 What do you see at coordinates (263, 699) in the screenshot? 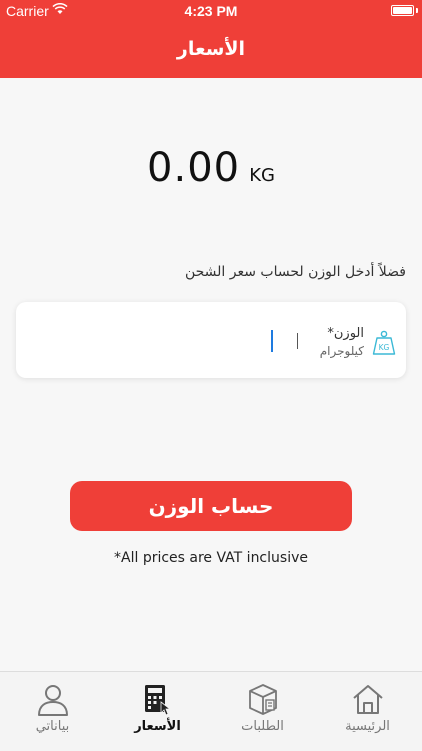
I see `box-icon` at bounding box center [263, 699].